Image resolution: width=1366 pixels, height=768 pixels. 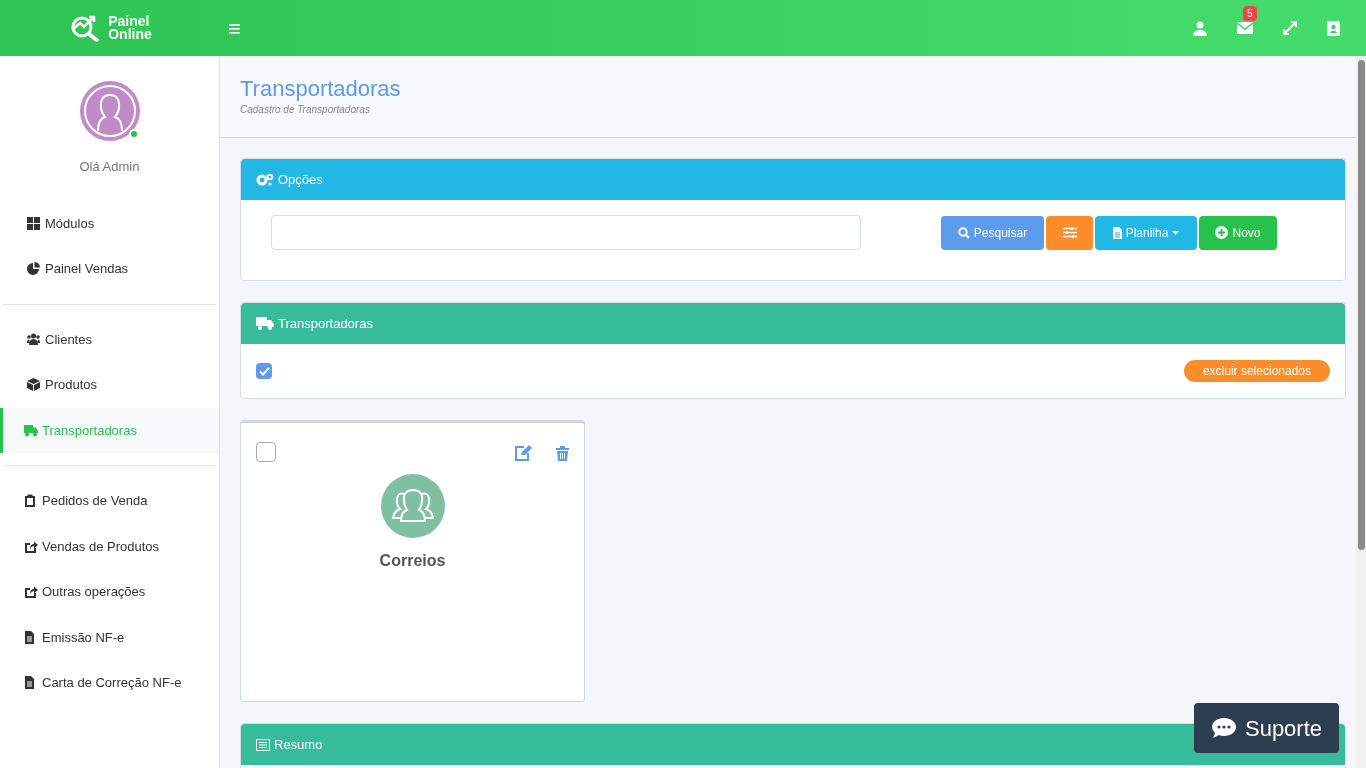 I want to click on card-checkbox, so click(x=266, y=452).